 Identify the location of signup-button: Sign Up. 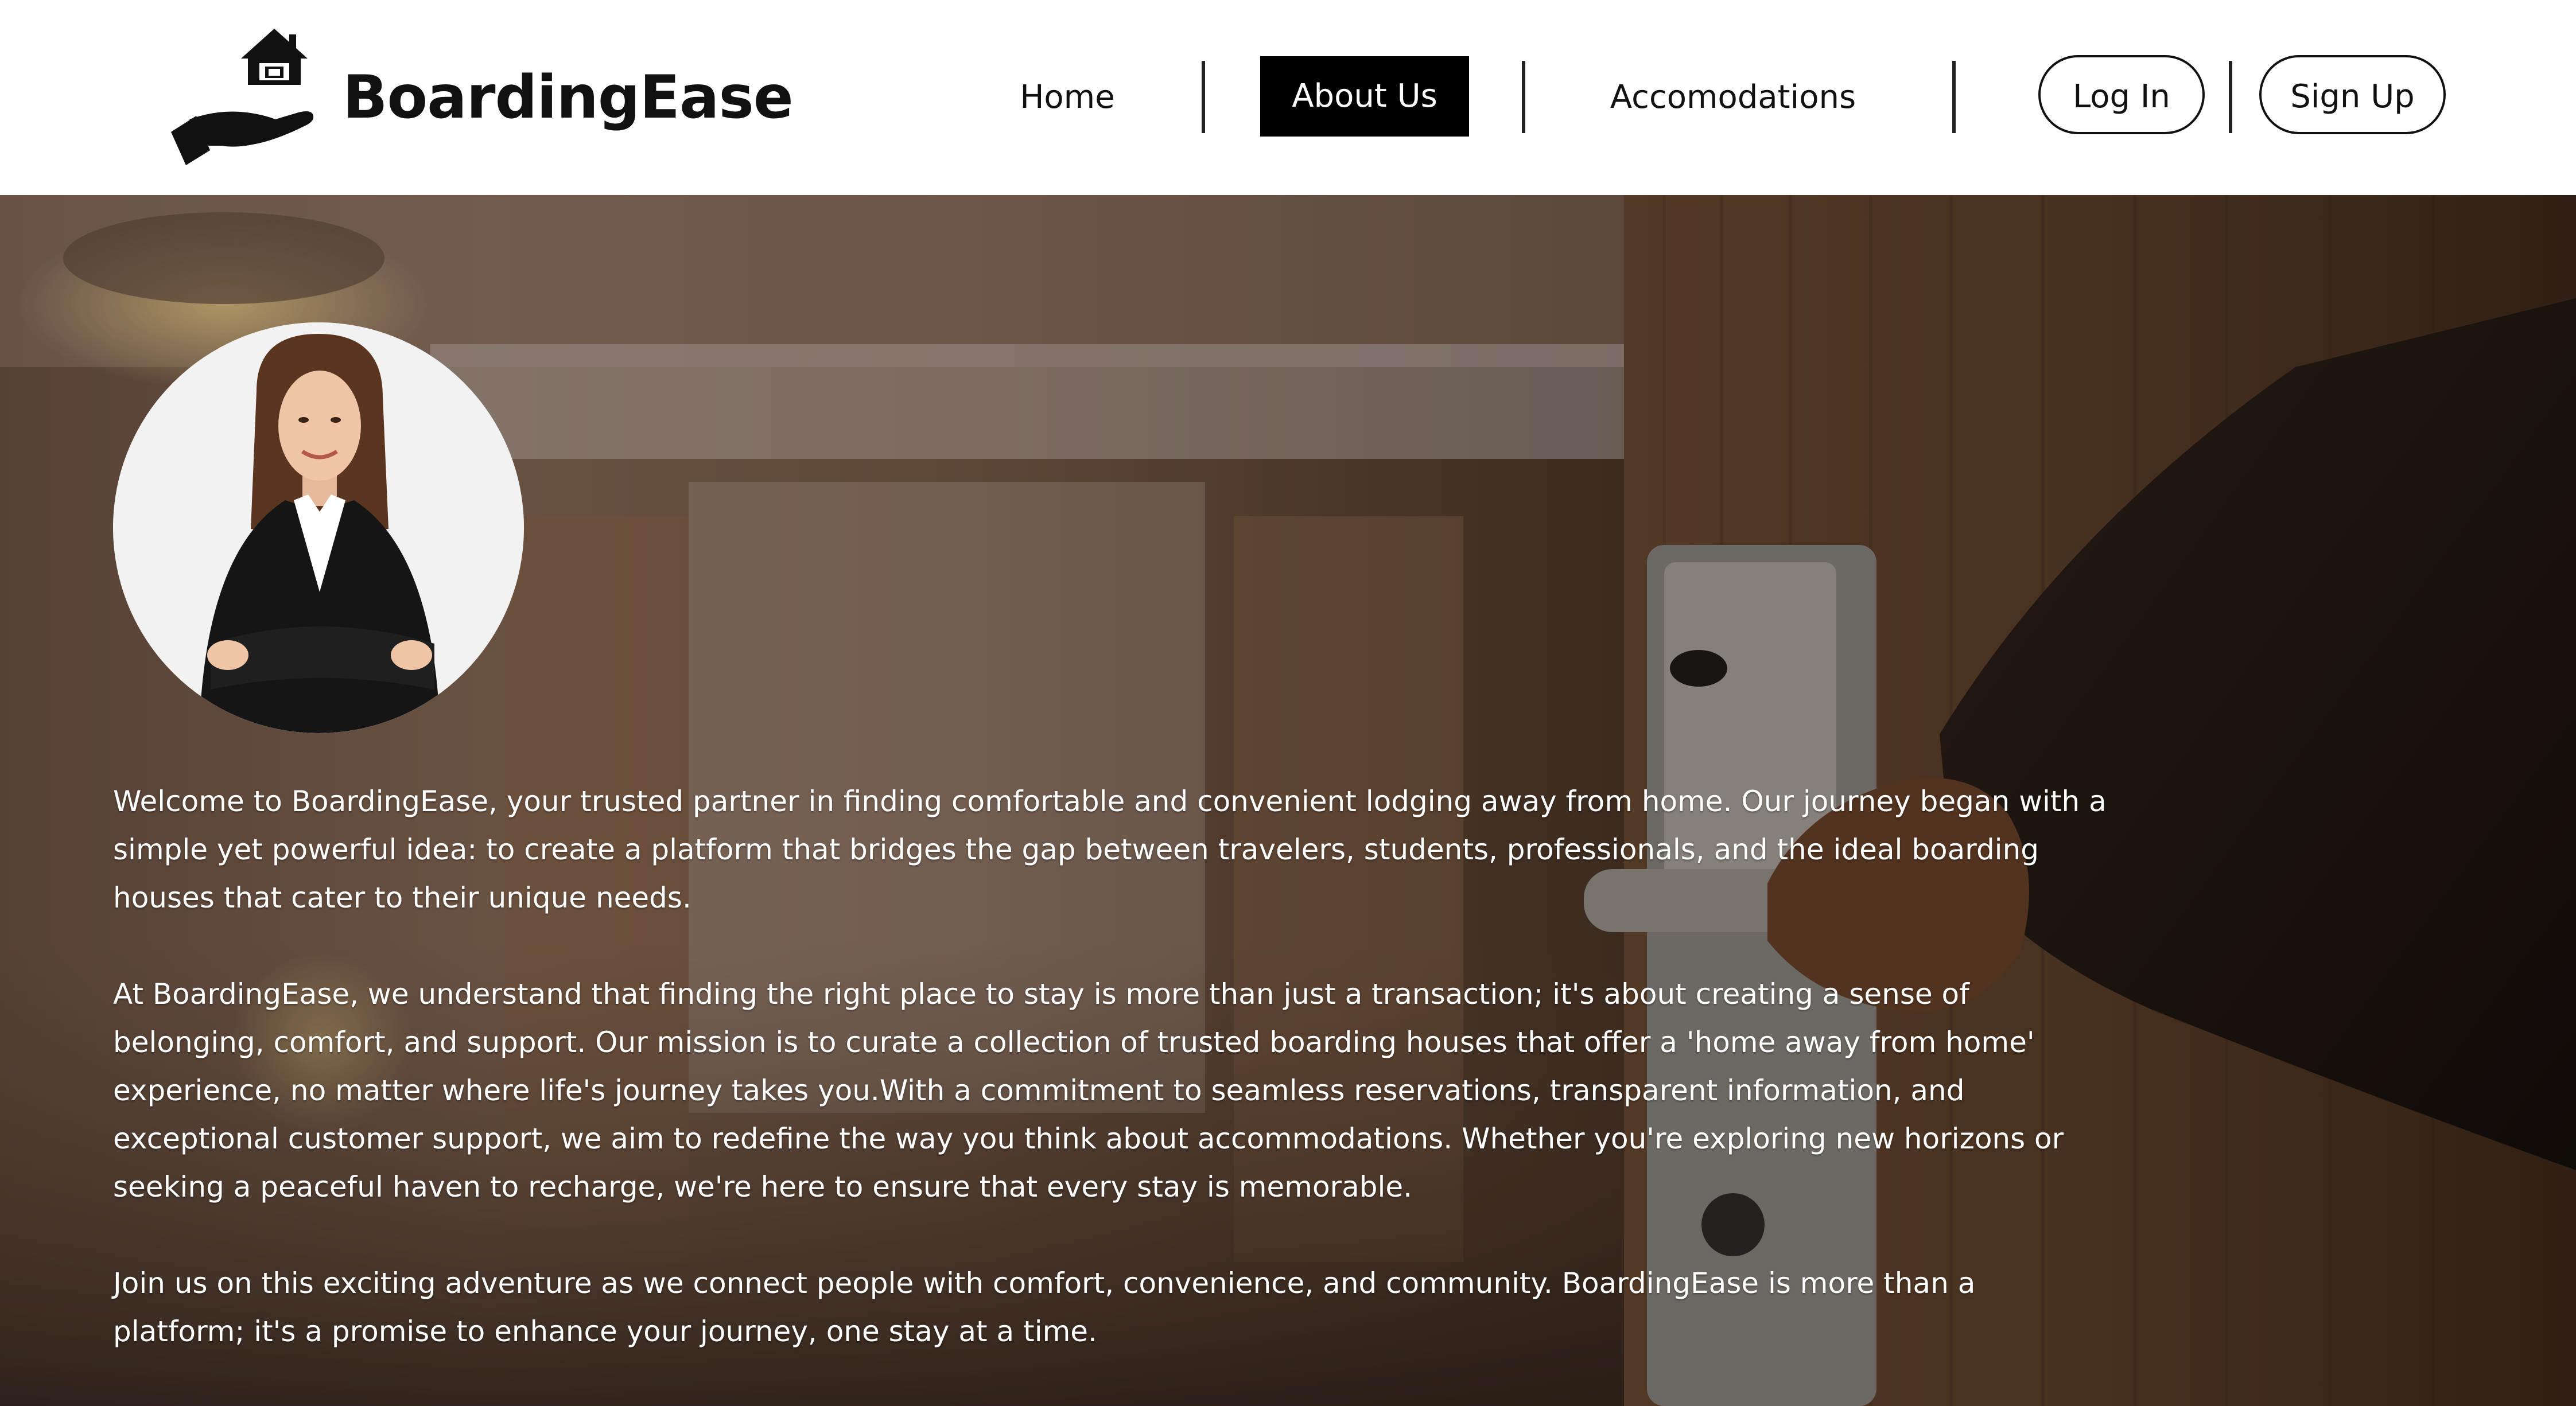
(2352, 94).